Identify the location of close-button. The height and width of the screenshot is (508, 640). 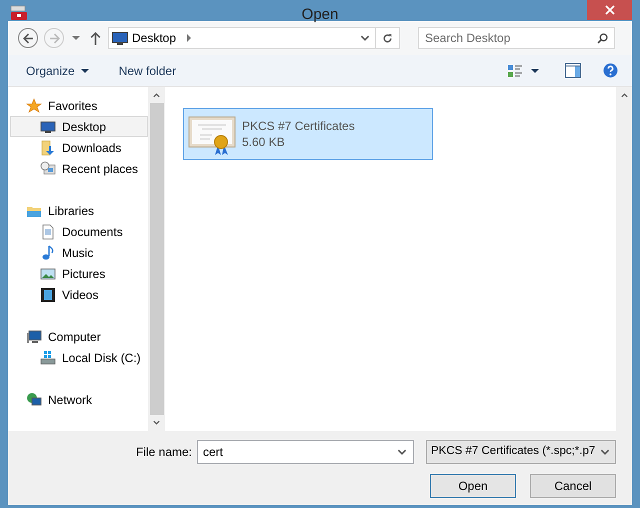
(609, 10).